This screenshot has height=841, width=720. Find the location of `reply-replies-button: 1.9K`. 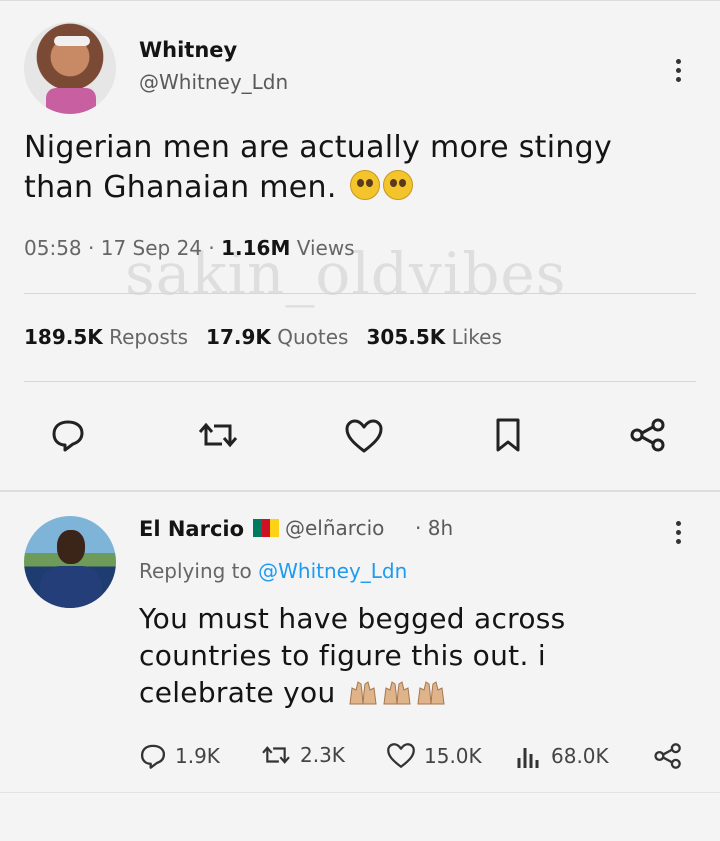

reply-replies-button: 1.9K is located at coordinates (179, 756).